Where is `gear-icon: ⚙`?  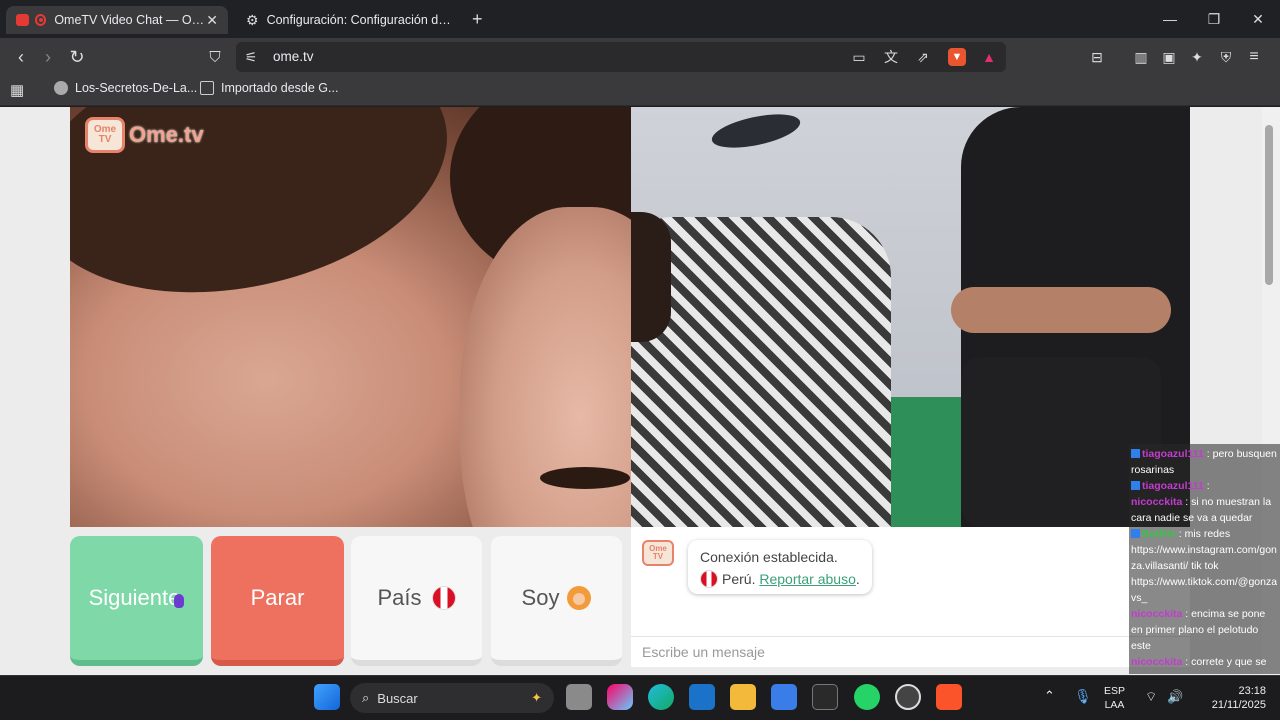 gear-icon: ⚙ is located at coordinates (252, 20).